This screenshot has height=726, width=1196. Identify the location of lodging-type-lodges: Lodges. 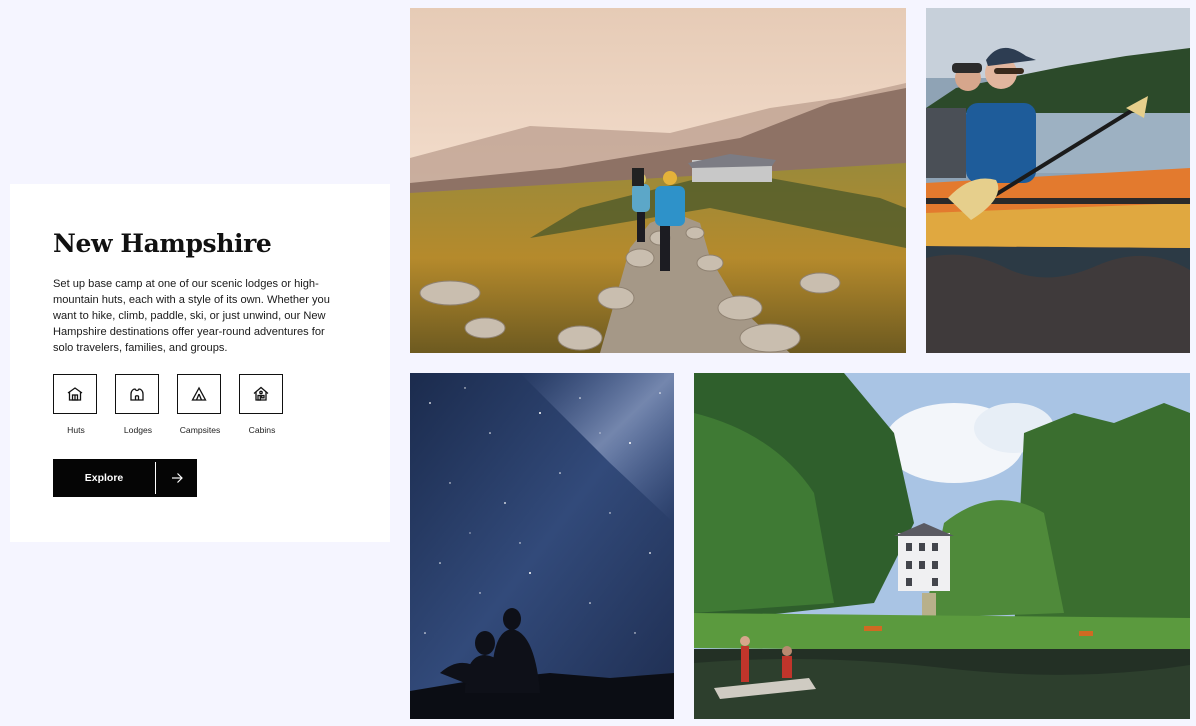
(146, 404).